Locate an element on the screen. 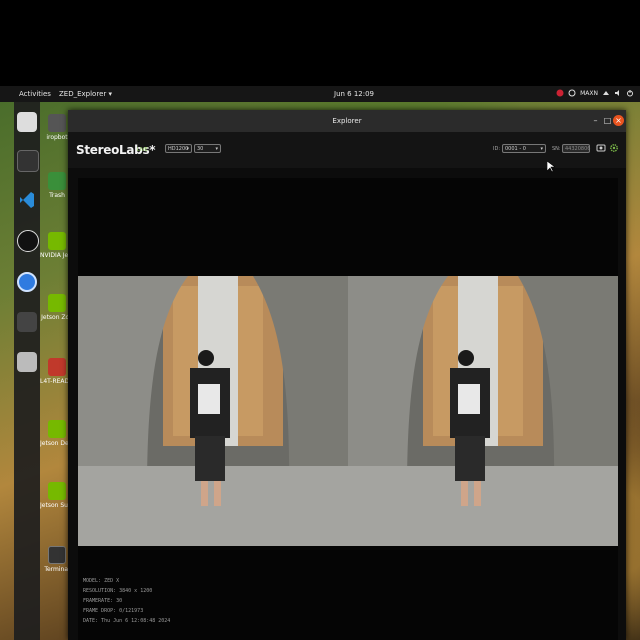 This screenshot has height=640, width=640. info-resolution: RESOLUTION: 3840 x 1200 is located at coordinates (118, 591).